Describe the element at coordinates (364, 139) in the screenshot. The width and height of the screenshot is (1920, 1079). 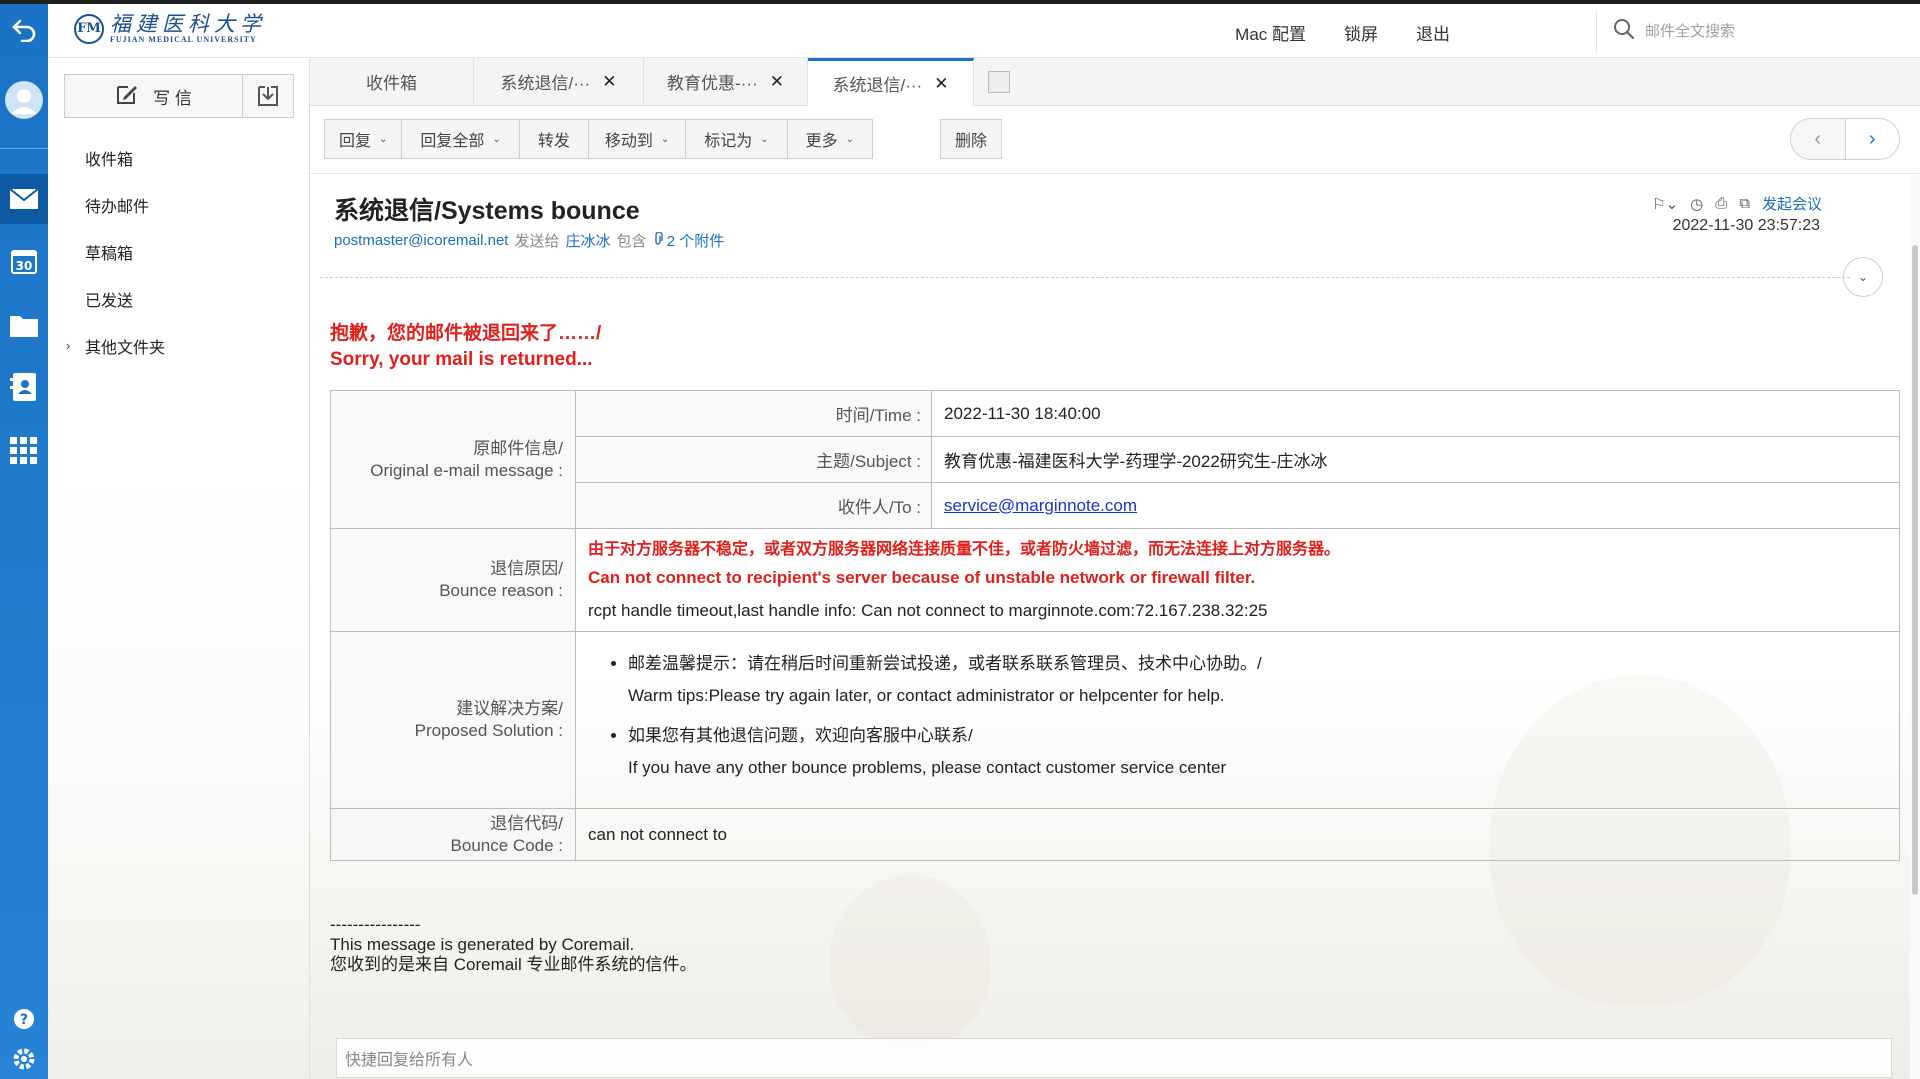
I see `reply-button: 回复 ⌄` at that location.